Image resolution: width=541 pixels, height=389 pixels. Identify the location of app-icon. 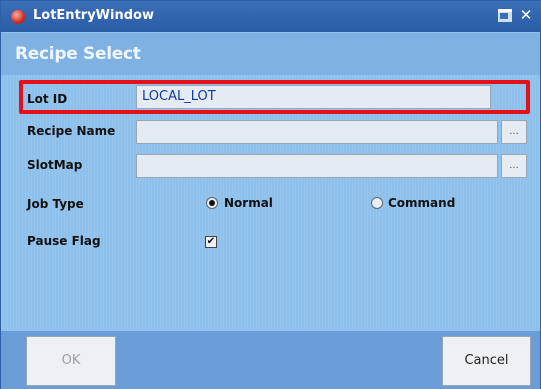
(18, 17).